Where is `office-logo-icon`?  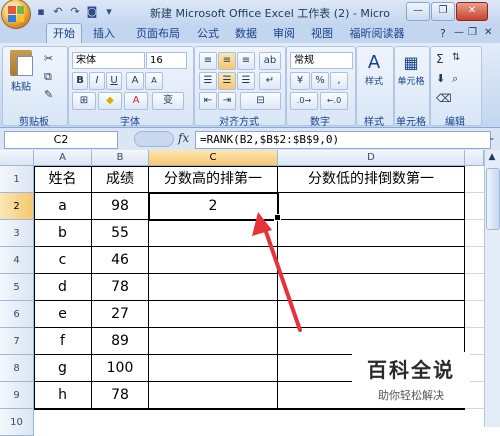 office-logo-icon is located at coordinates (16, 14).